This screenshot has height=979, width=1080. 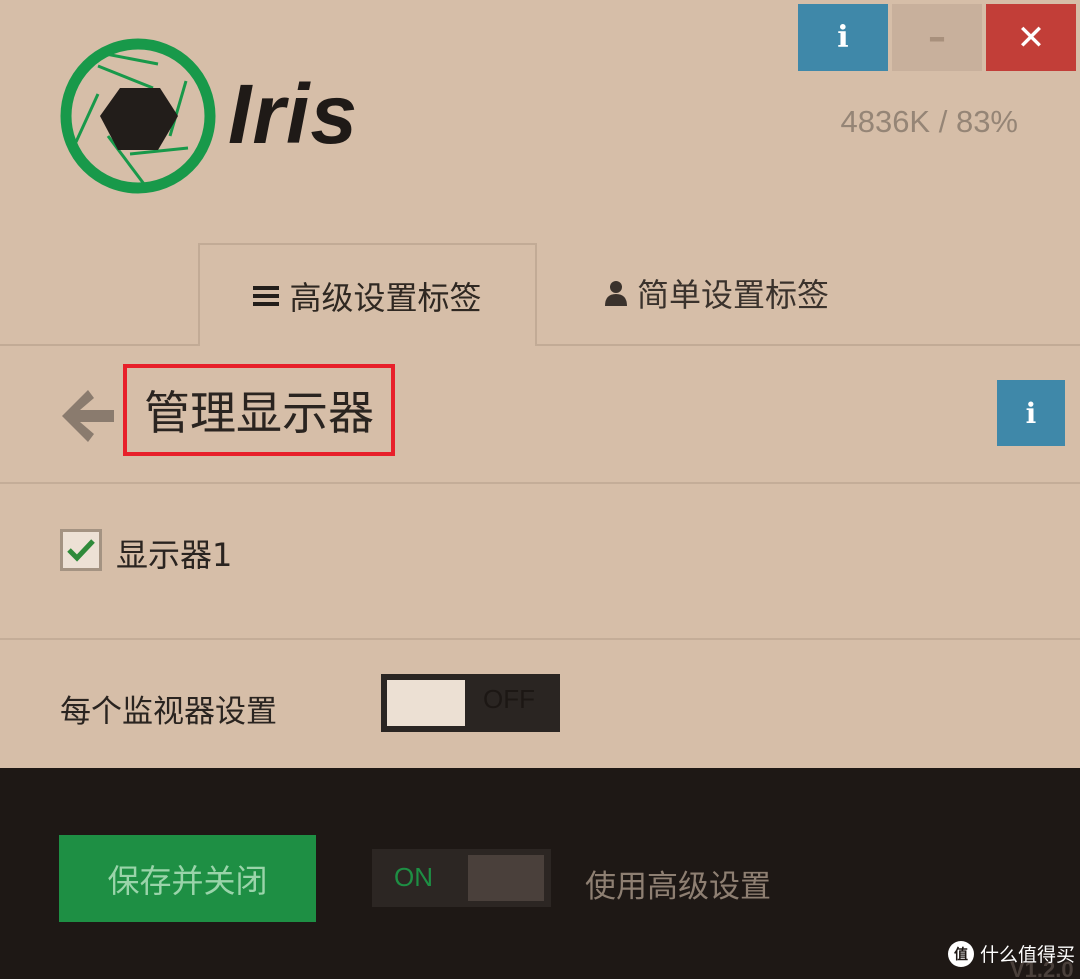 I want to click on user-icon, so click(x=615, y=293).